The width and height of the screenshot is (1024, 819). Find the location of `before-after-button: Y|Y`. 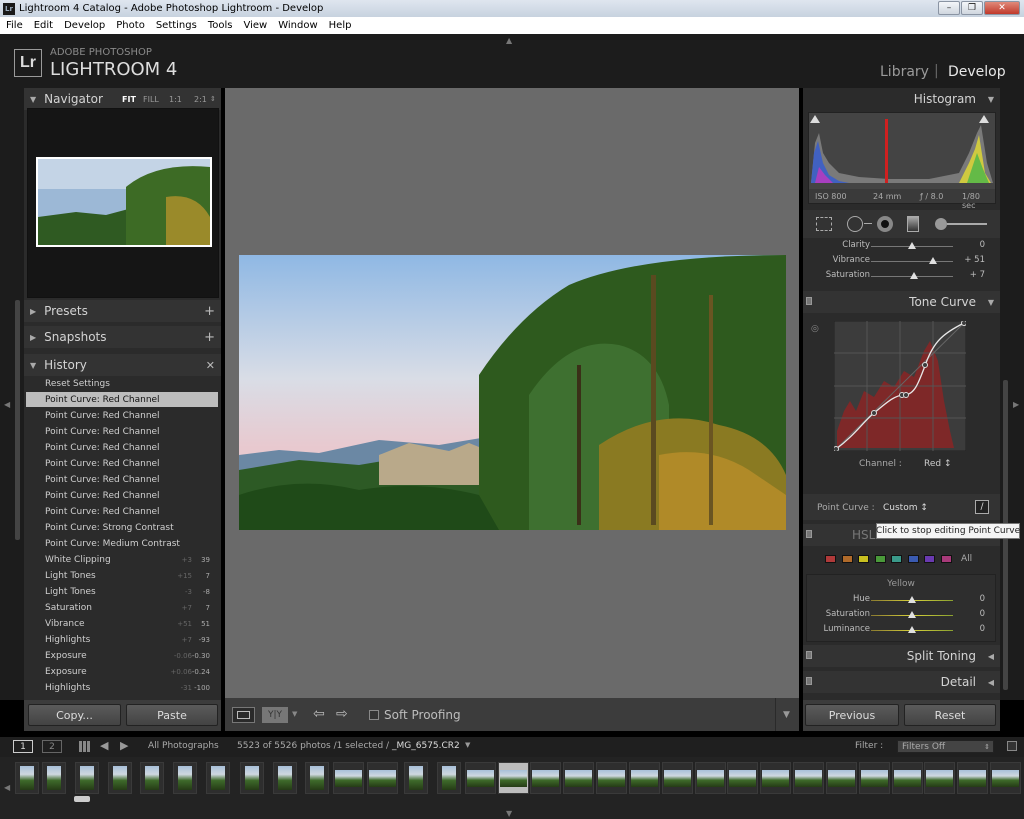

before-after-button: Y|Y is located at coordinates (275, 715).